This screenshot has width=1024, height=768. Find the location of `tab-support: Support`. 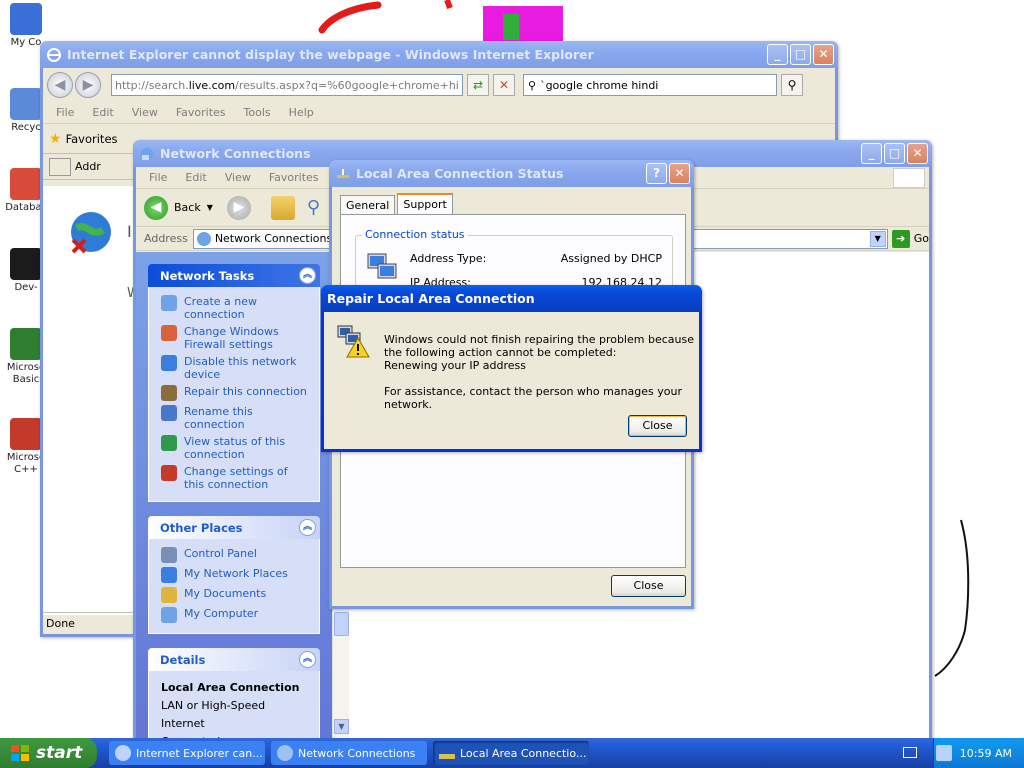

tab-support: Support is located at coordinates (425, 204).